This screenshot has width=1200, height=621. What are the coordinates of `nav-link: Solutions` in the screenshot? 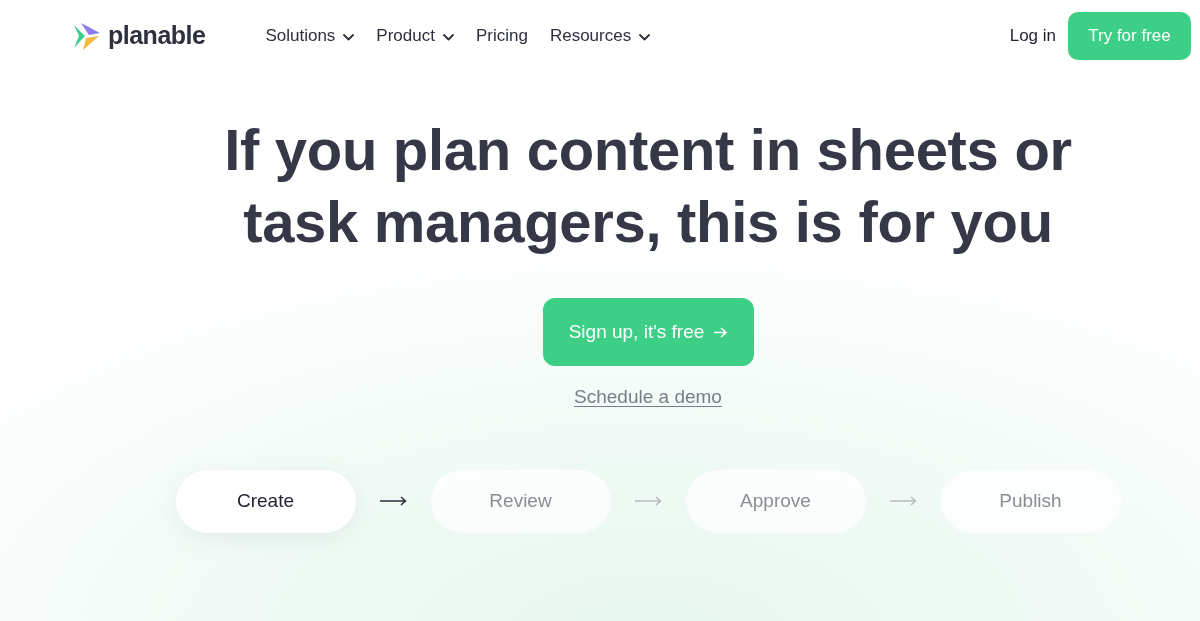 It's located at (310, 36).